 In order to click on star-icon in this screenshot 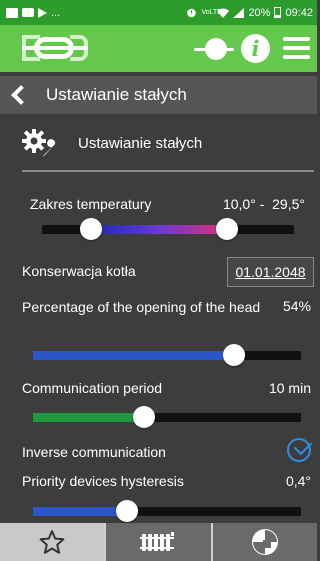, I will do `click(52, 542)`.